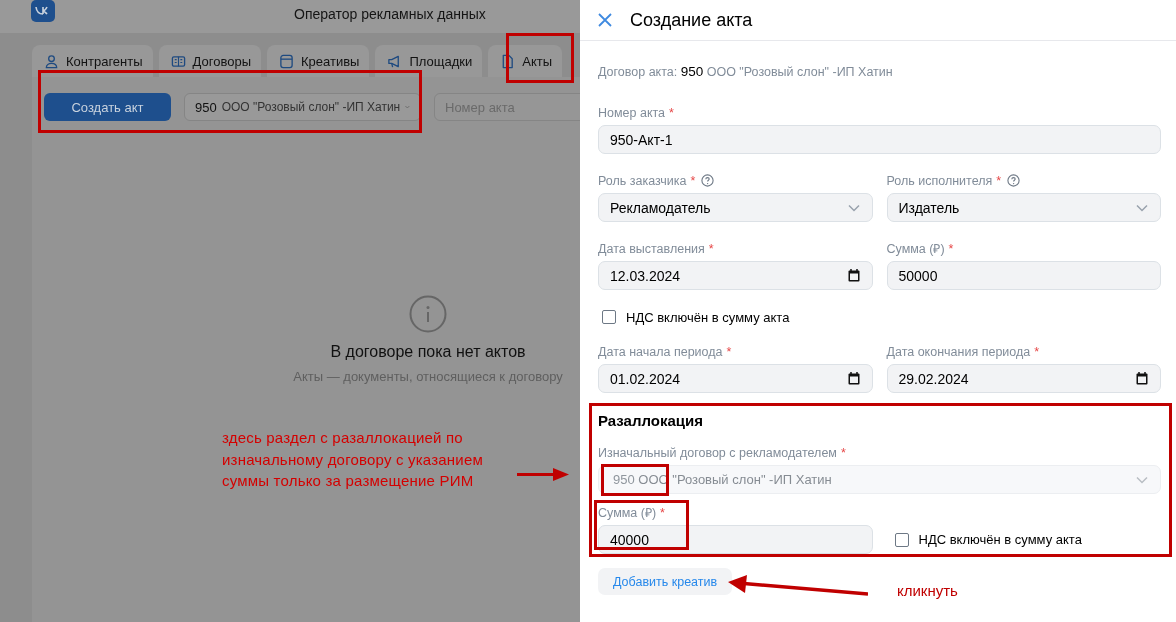 The height and width of the screenshot is (622, 1176). What do you see at coordinates (429, 61) in the screenshot?
I see `tab: Площадки` at bounding box center [429, 61].